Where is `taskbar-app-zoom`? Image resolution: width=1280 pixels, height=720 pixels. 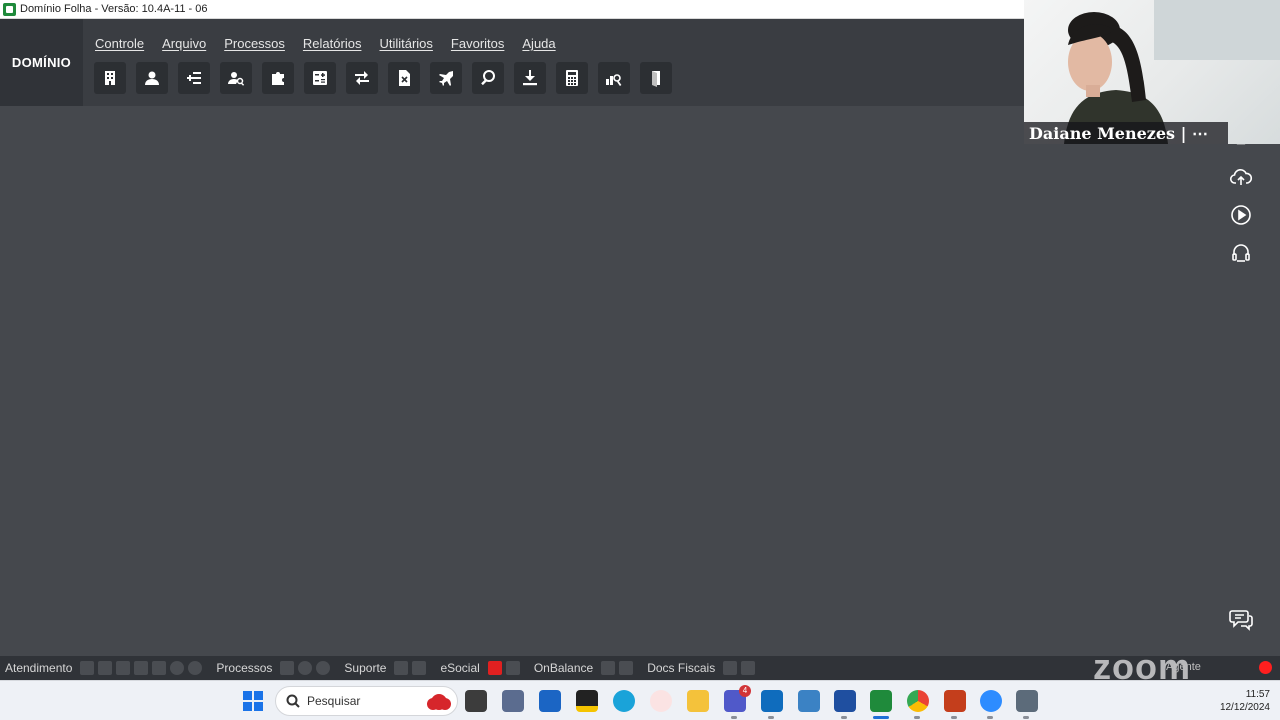 taskbar-app-zoom is located at coordinates (991, 701).